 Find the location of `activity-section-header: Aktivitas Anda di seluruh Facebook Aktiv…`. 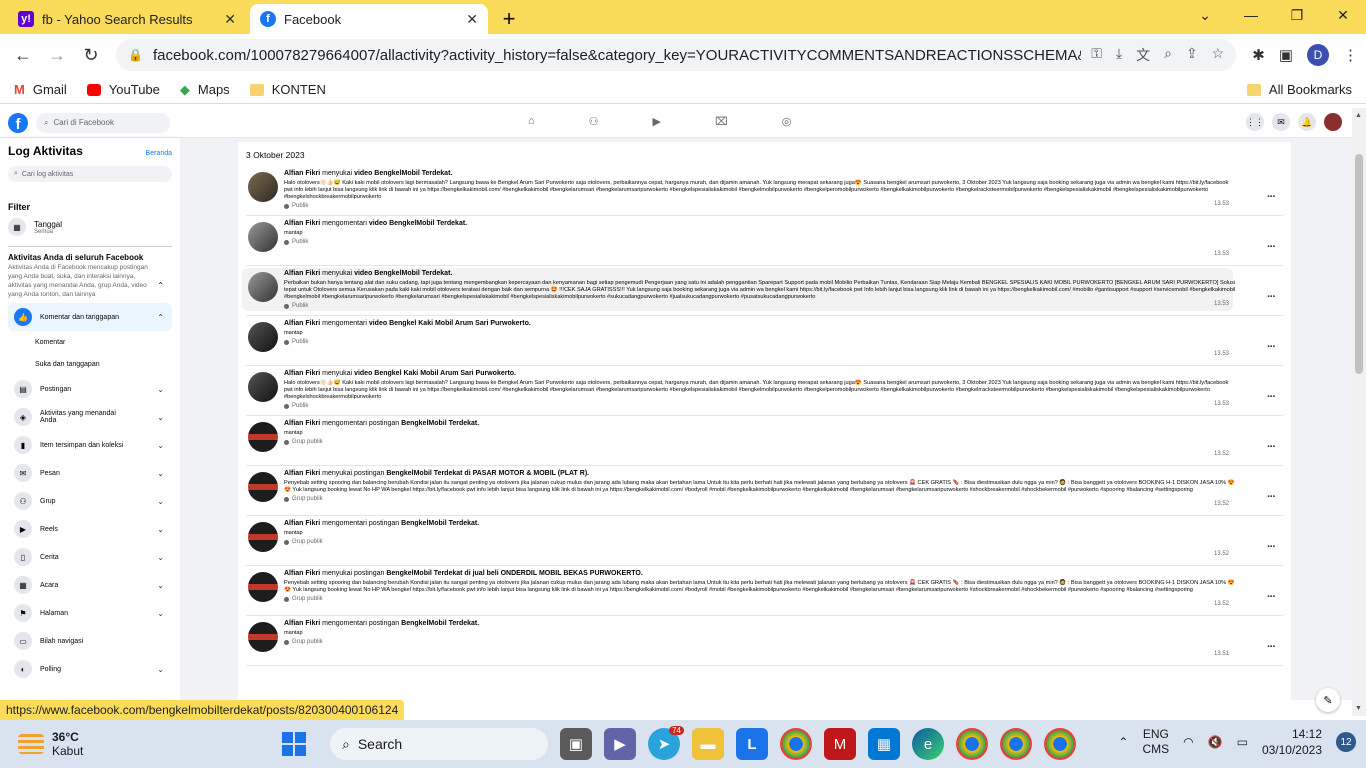

activity-section-header: Aktivitas Anda di seluruh Facebook Aktiv… is located at coordinates (90, 276).